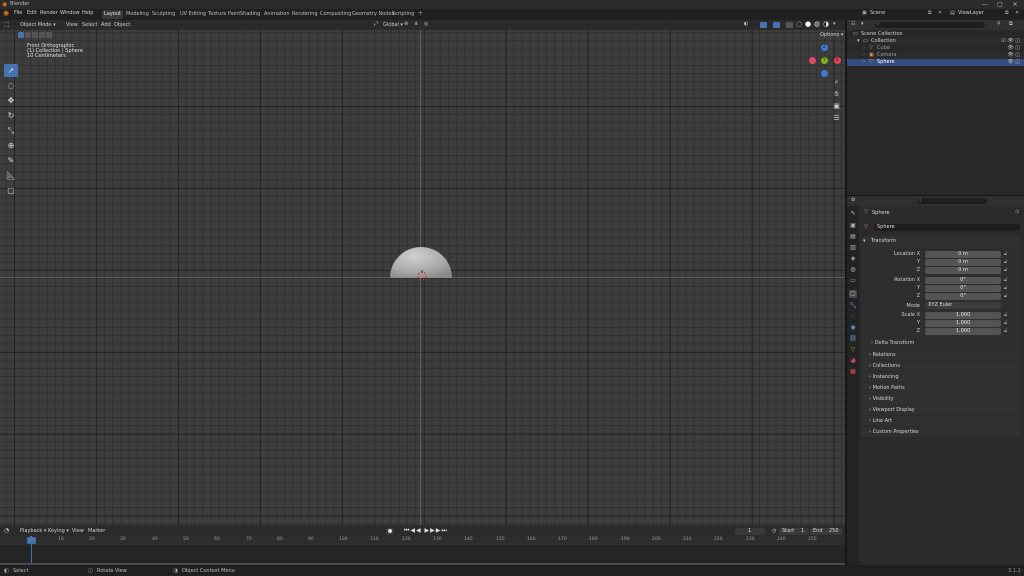  What do you see at coordinates (963, 305) in the screenshot?
I see `rotation-mode-select: XYZ Euler` at bounding box center [963, 305].